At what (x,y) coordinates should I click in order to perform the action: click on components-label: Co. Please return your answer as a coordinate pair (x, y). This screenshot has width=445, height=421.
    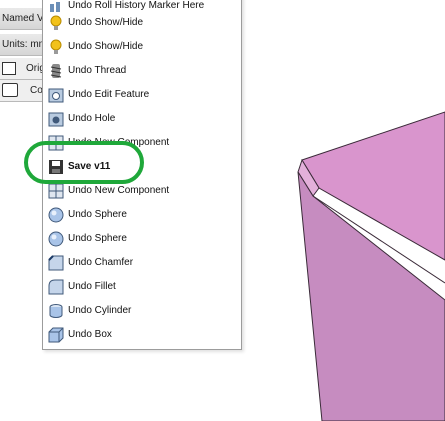
    Looking at the image, I should click on (36, 90).